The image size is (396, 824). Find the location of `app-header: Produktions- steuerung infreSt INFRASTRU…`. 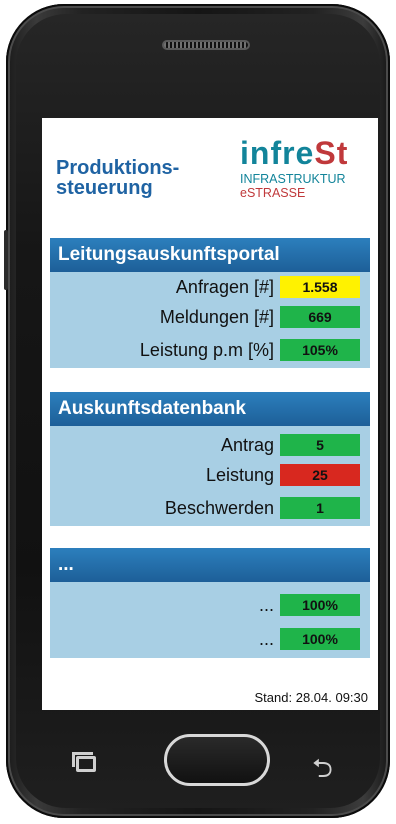

app-header: Produktions- steuerung infreSt INFRASTRU… is located at coordinates (210, 174).